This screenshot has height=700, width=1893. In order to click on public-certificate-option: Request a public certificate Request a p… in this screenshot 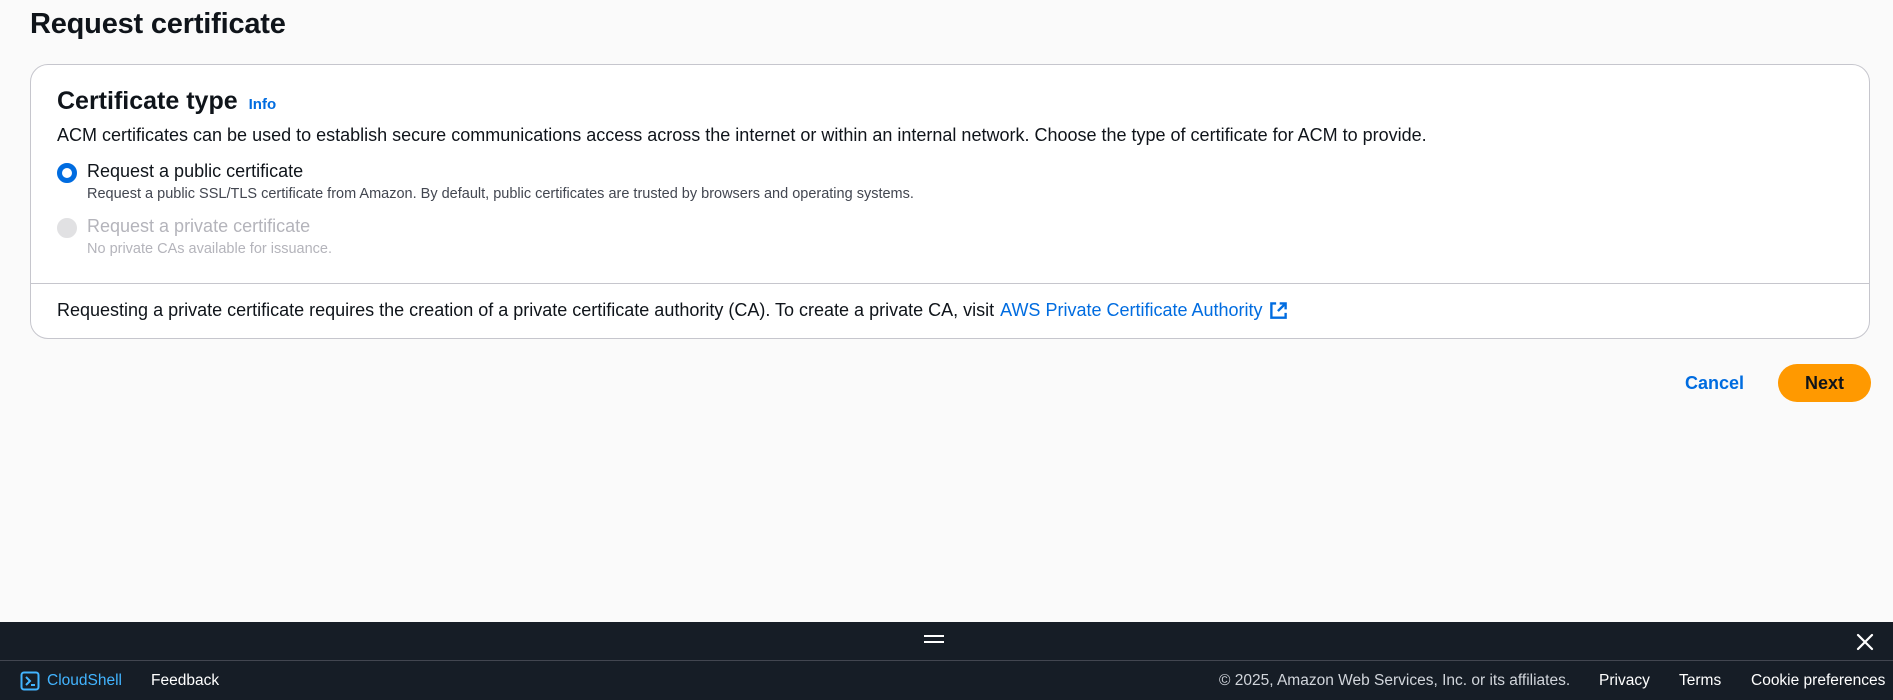, I will do `click(485, 180)`.